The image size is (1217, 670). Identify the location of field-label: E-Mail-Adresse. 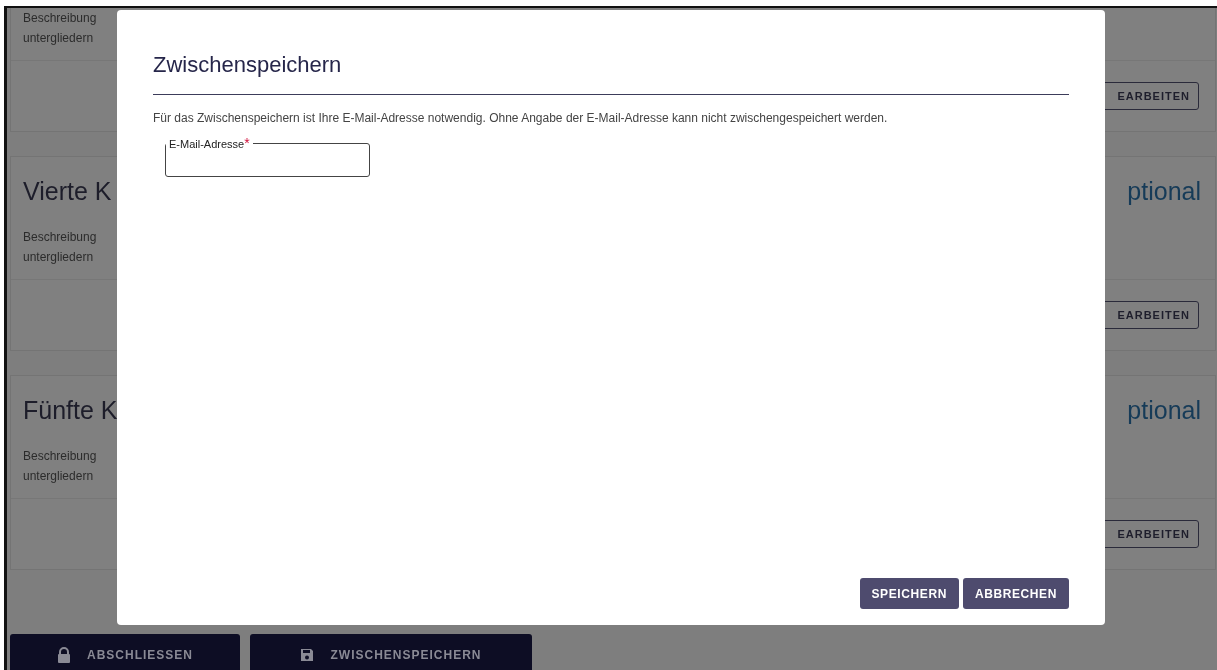
(207, 144).